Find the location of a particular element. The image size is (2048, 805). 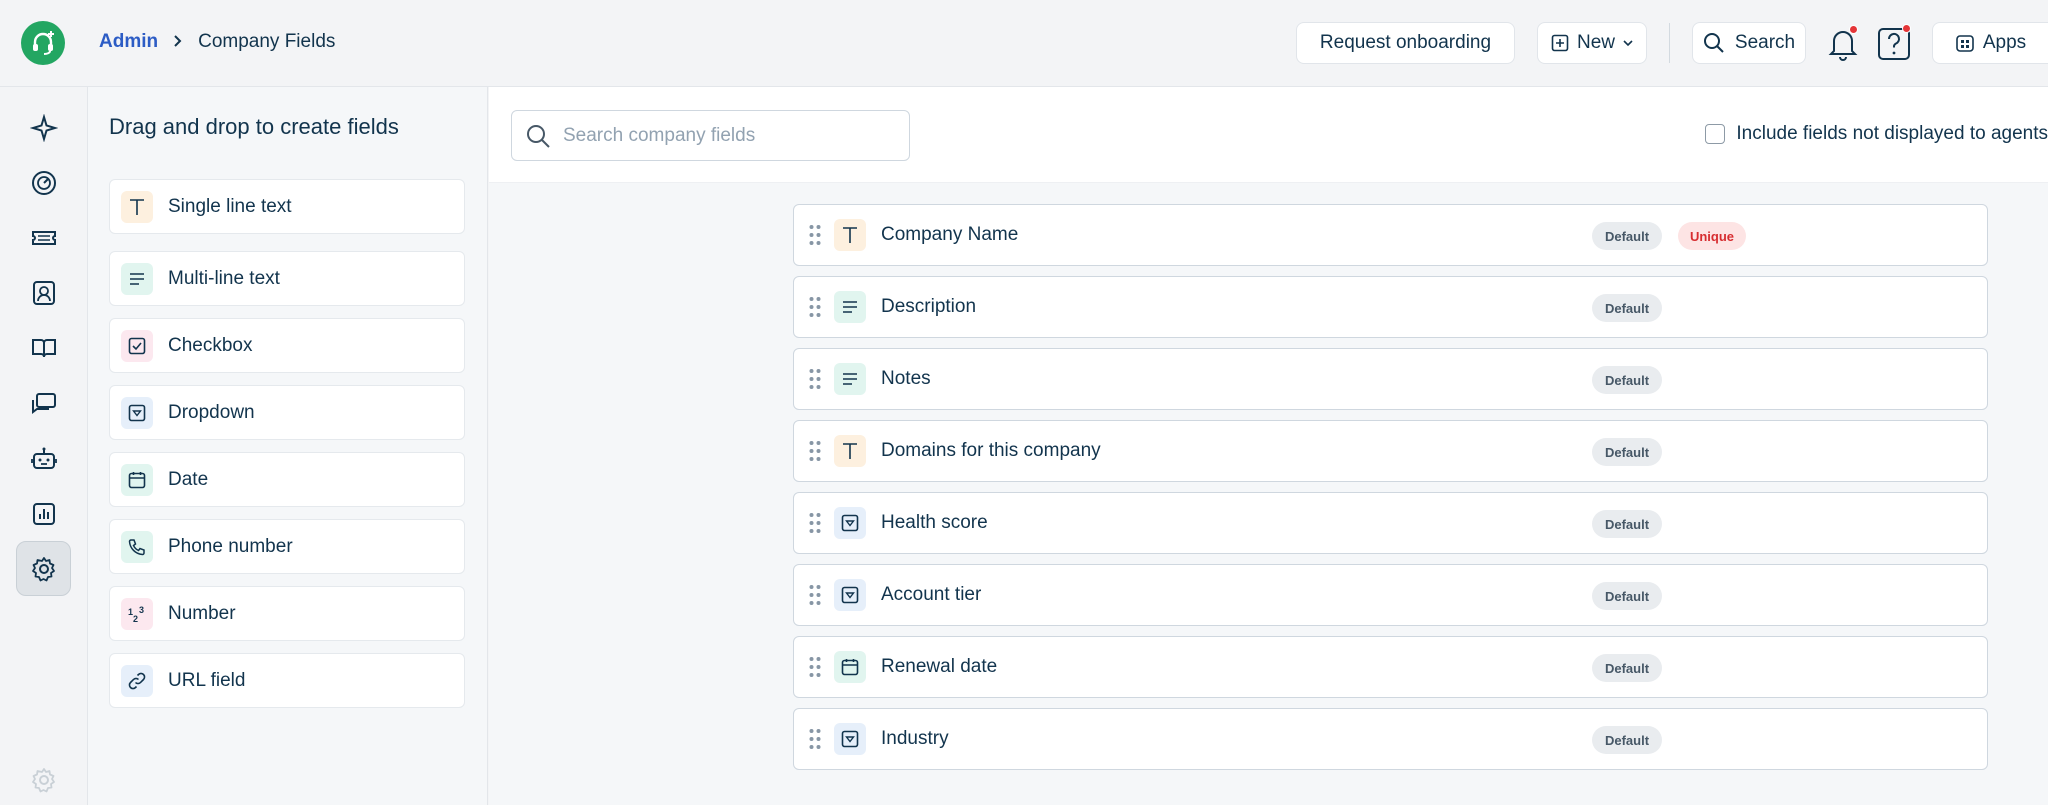

palette-tile-label: Date is located at coordinates (188, 479).